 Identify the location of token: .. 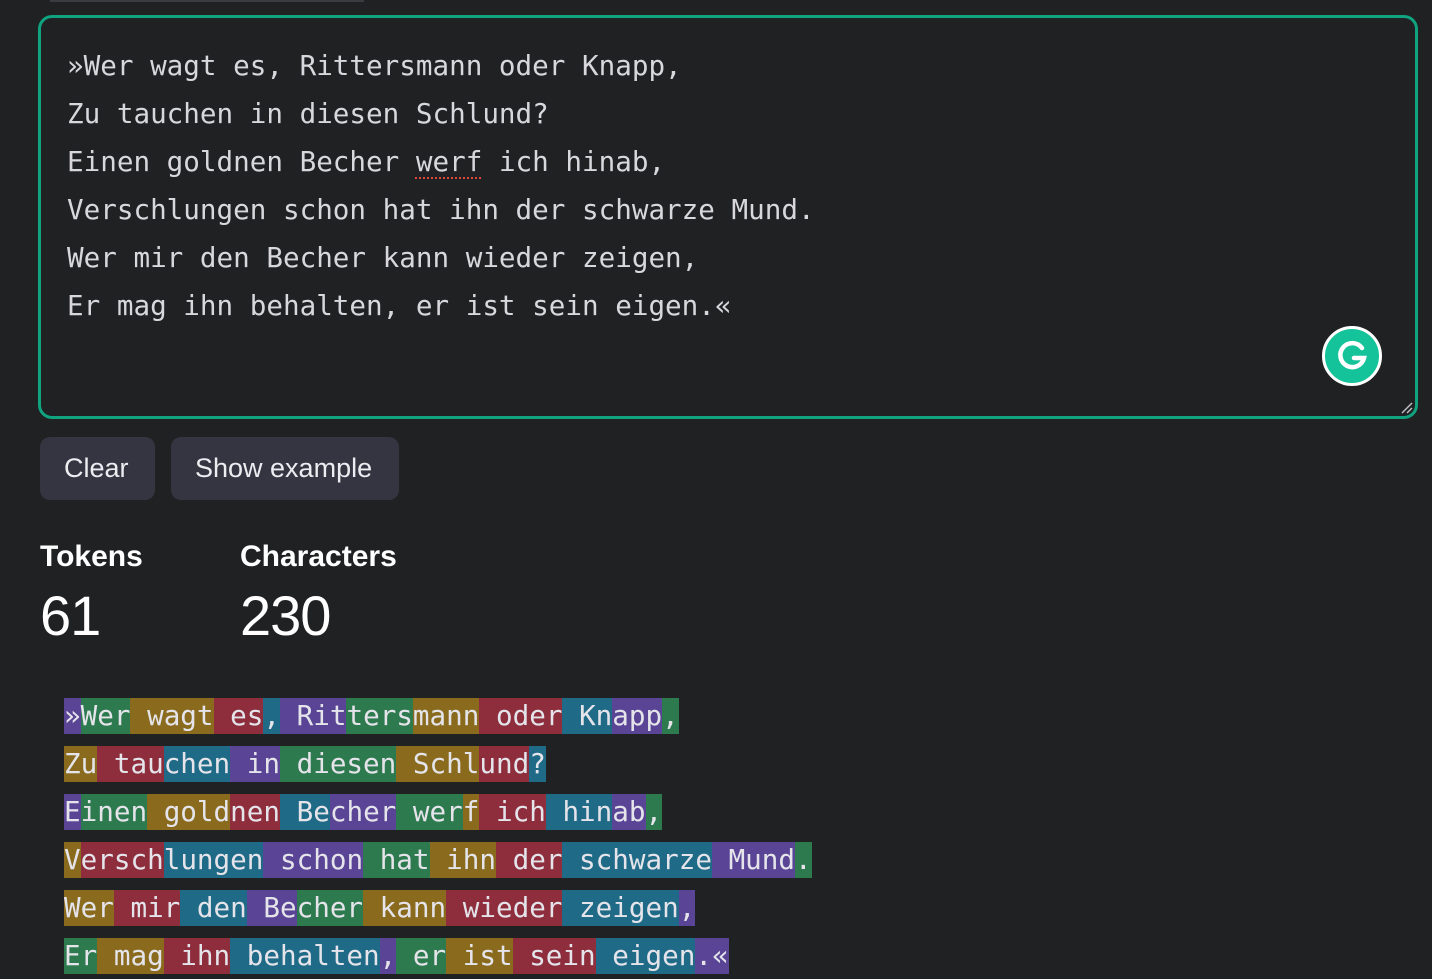
(803, 860).